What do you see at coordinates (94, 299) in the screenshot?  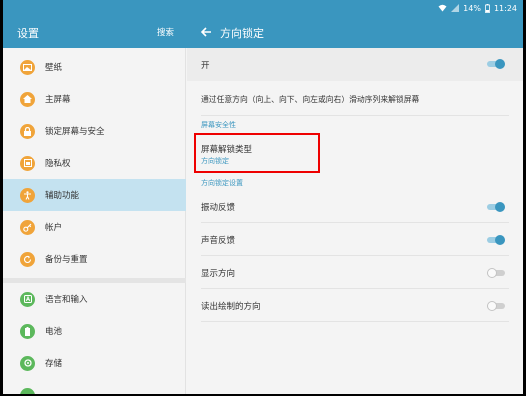 I see `sidebar-item-language-input: 语言和输入` at bounding box center [94, 299].